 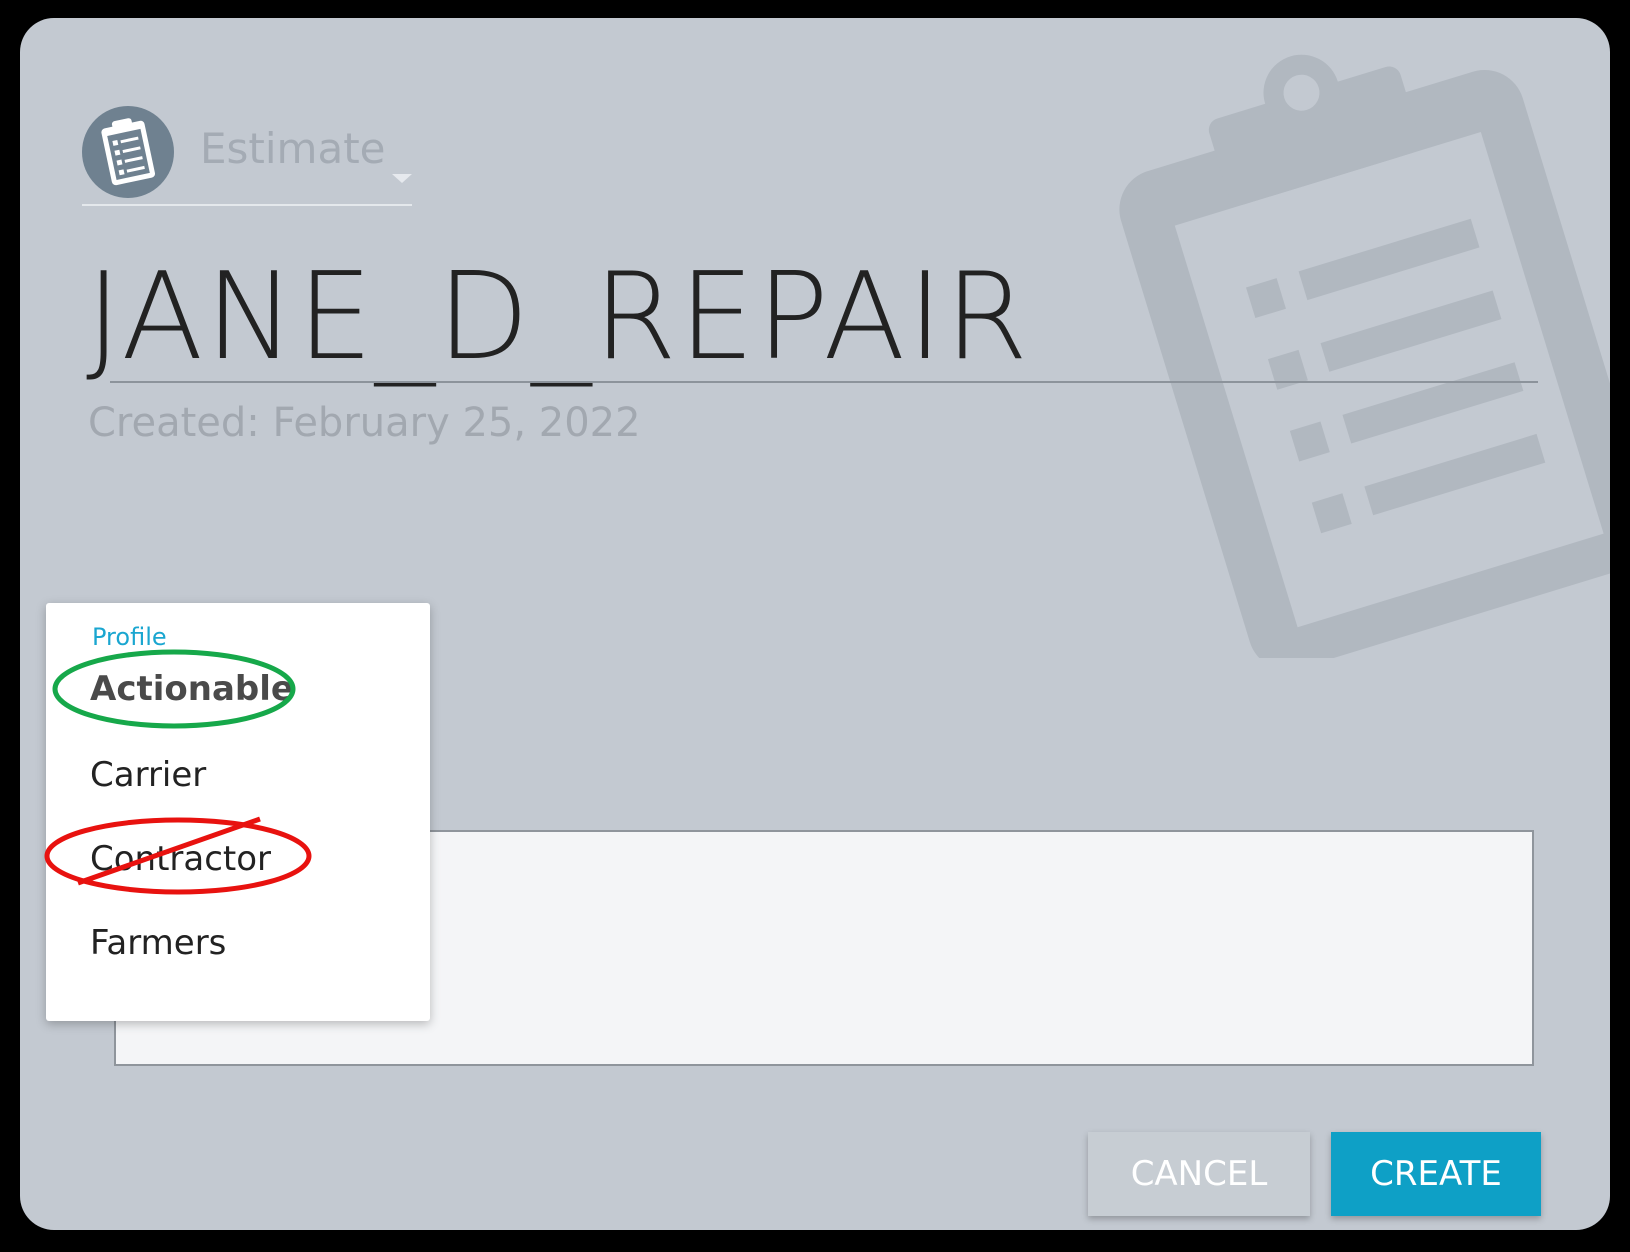 I want to click on caret-down-icon, so click(x=402, y=178).